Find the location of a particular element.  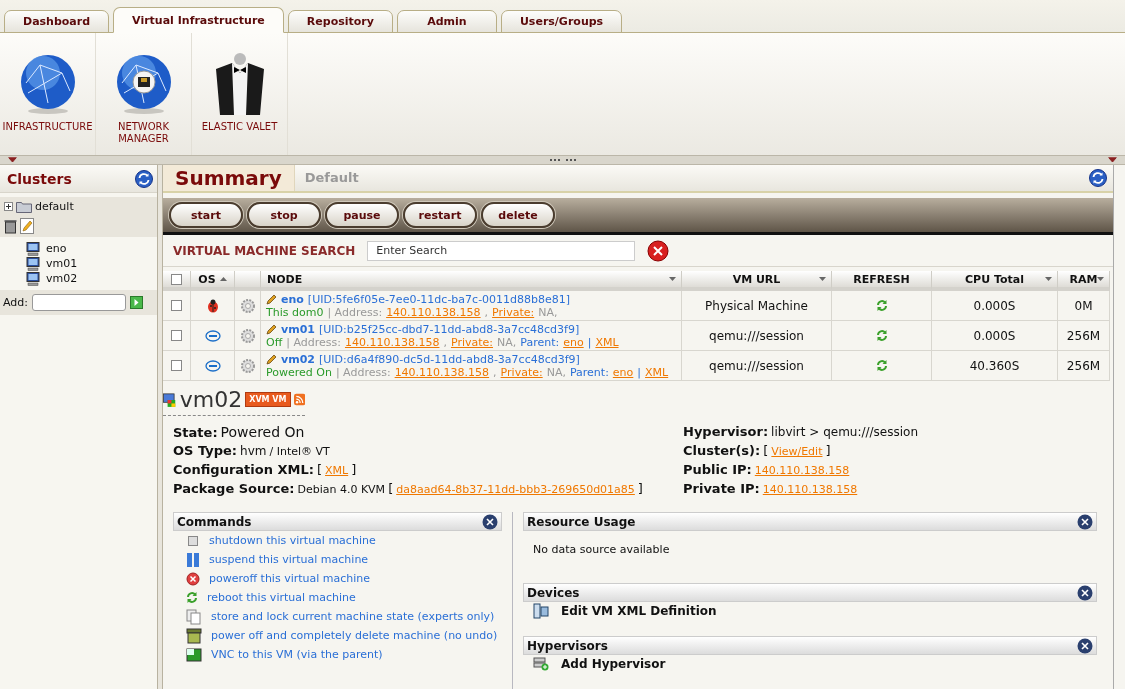

field-label: Public IP: is located at coordinates (717, 469).